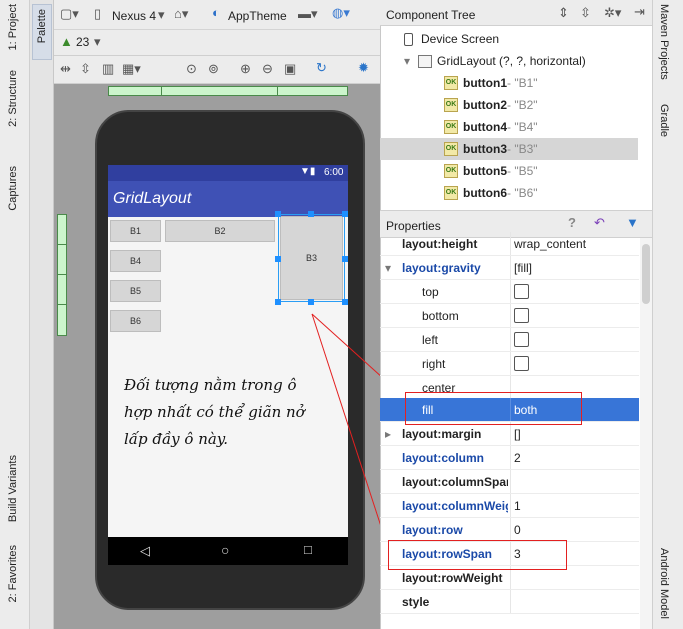  I want to click on tree-item-button2: OK button2 - "B2", so click(509, 105).